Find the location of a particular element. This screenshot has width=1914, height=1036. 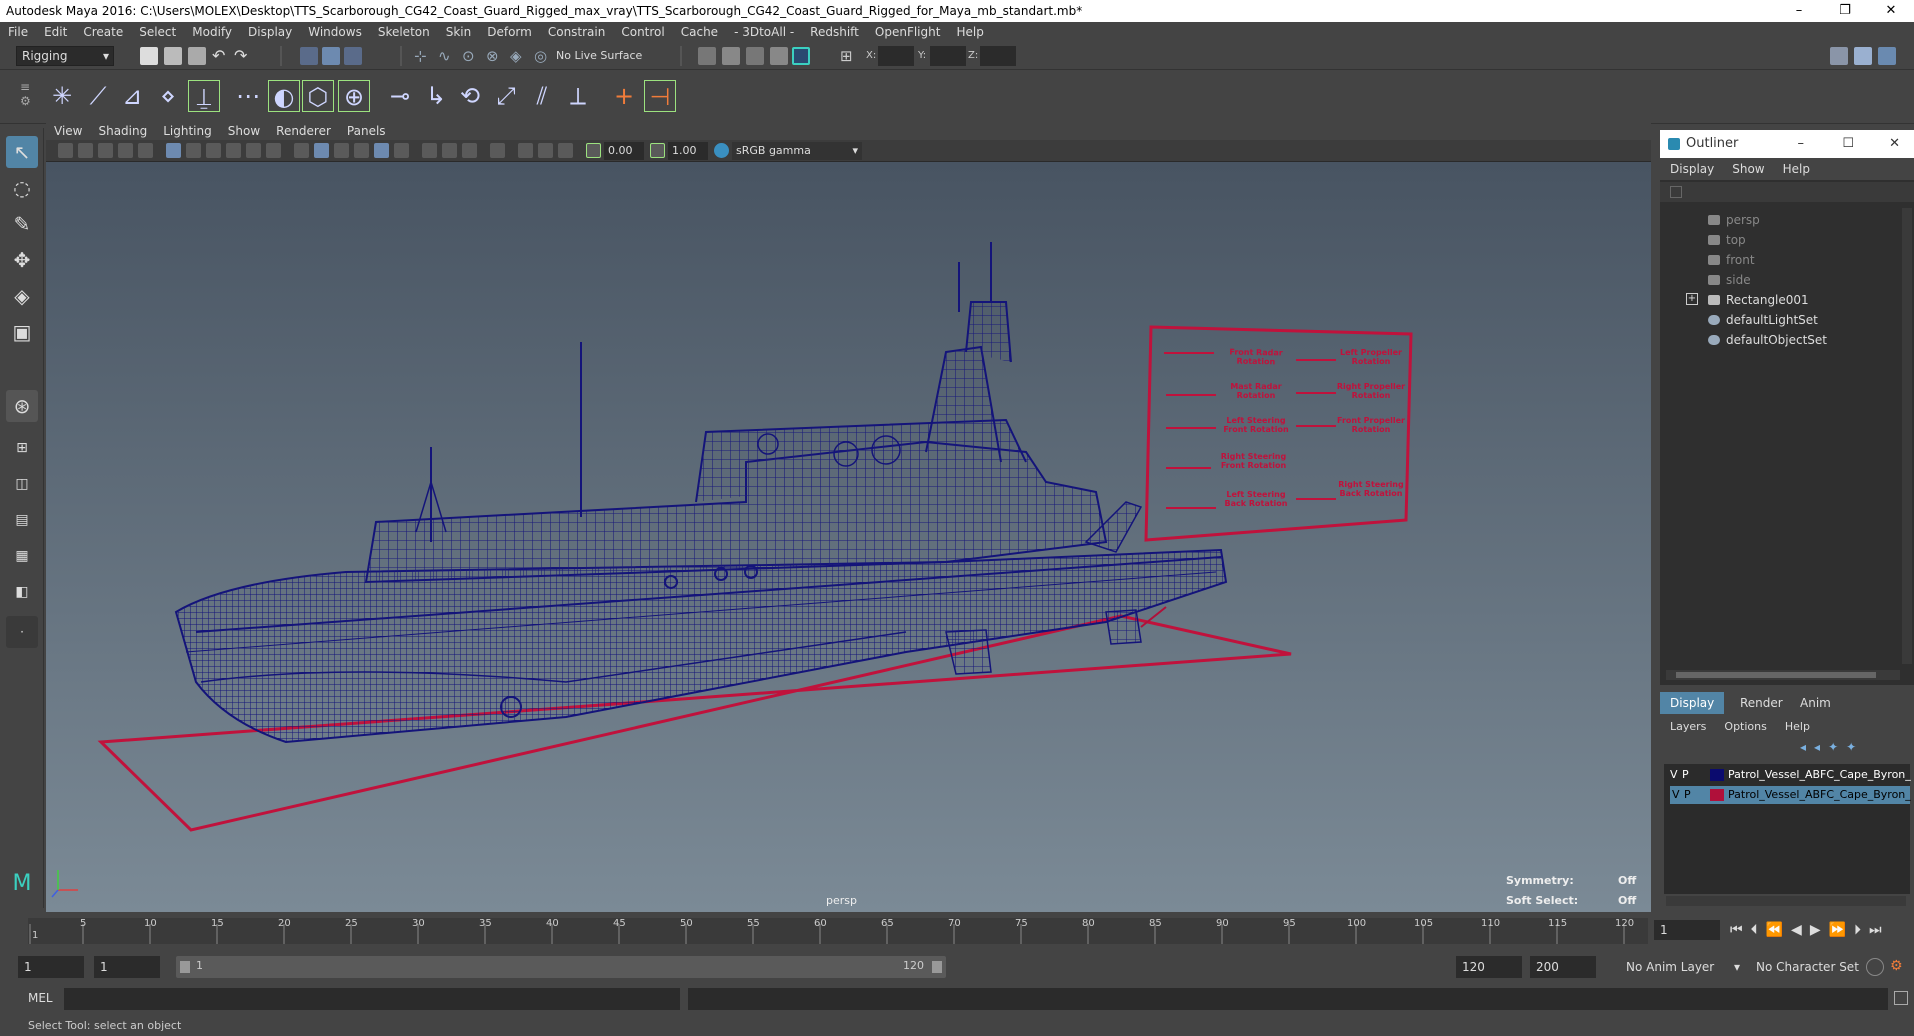

toolbox-expand-icon: · is located at coordinates (22, 632).